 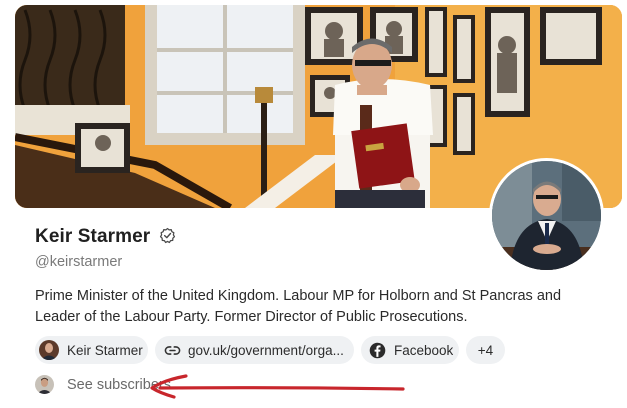 I want to click on profile-handle: @keirstarmer, so click(x=79, y=262).